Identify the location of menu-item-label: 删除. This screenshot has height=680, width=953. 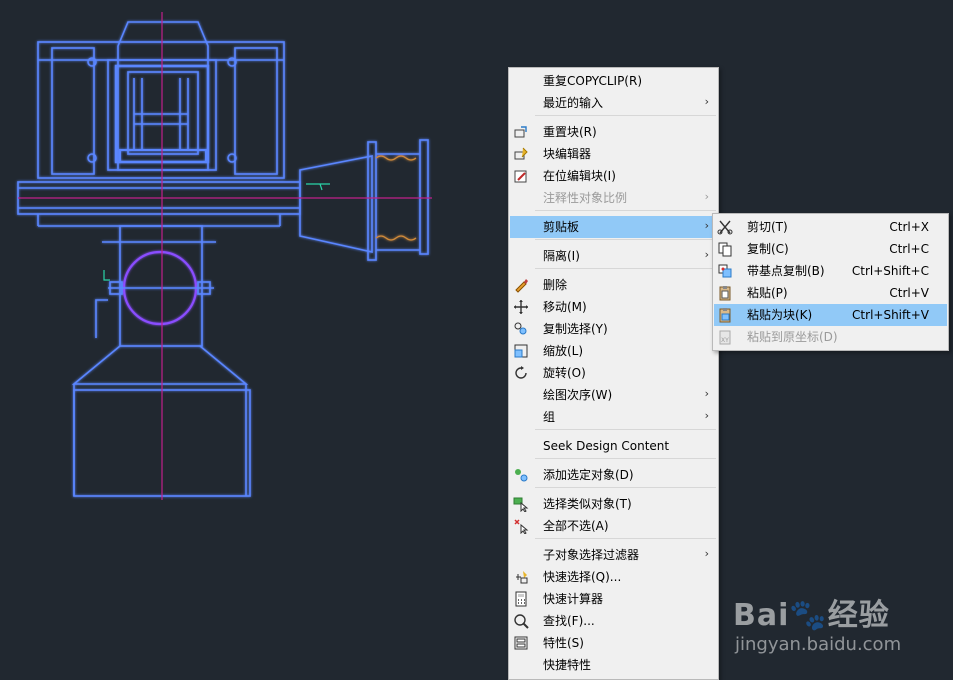
(555, 285).